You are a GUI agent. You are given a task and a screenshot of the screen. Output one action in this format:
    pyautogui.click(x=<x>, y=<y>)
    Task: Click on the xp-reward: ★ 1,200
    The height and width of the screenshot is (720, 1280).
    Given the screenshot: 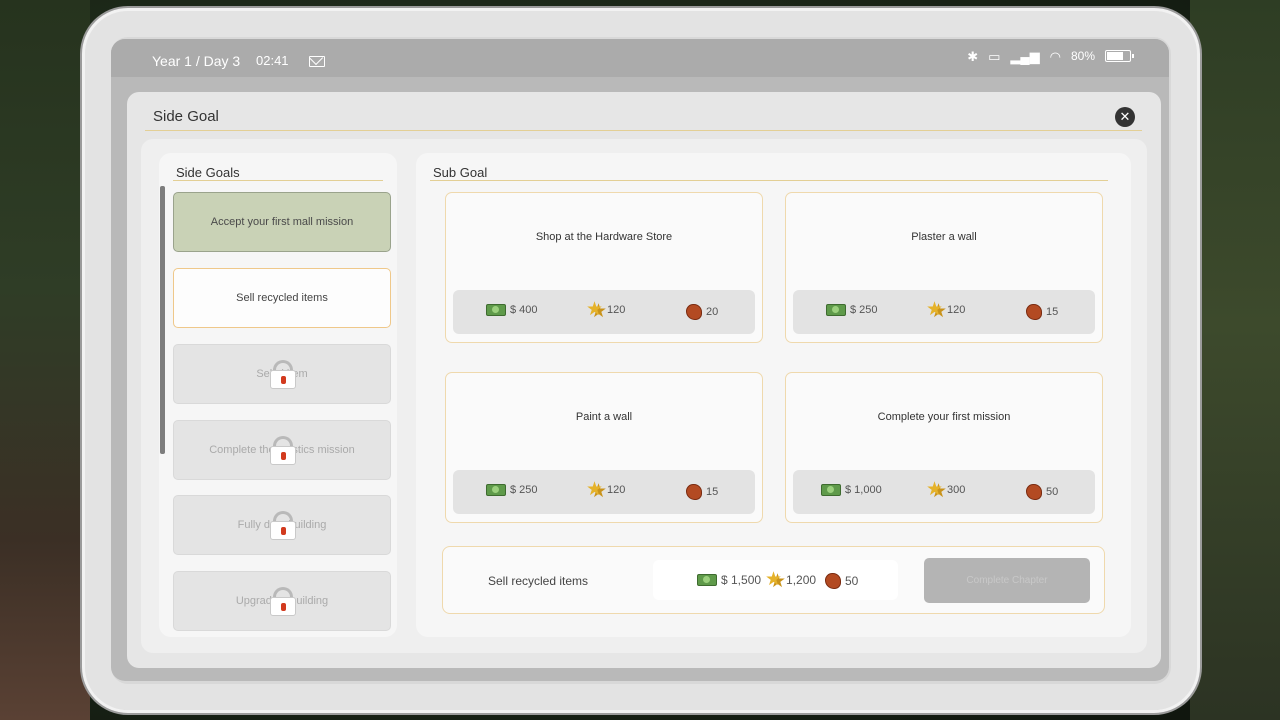 What is the action you would take?
    pyautogui.click(x=791, y=579)
    